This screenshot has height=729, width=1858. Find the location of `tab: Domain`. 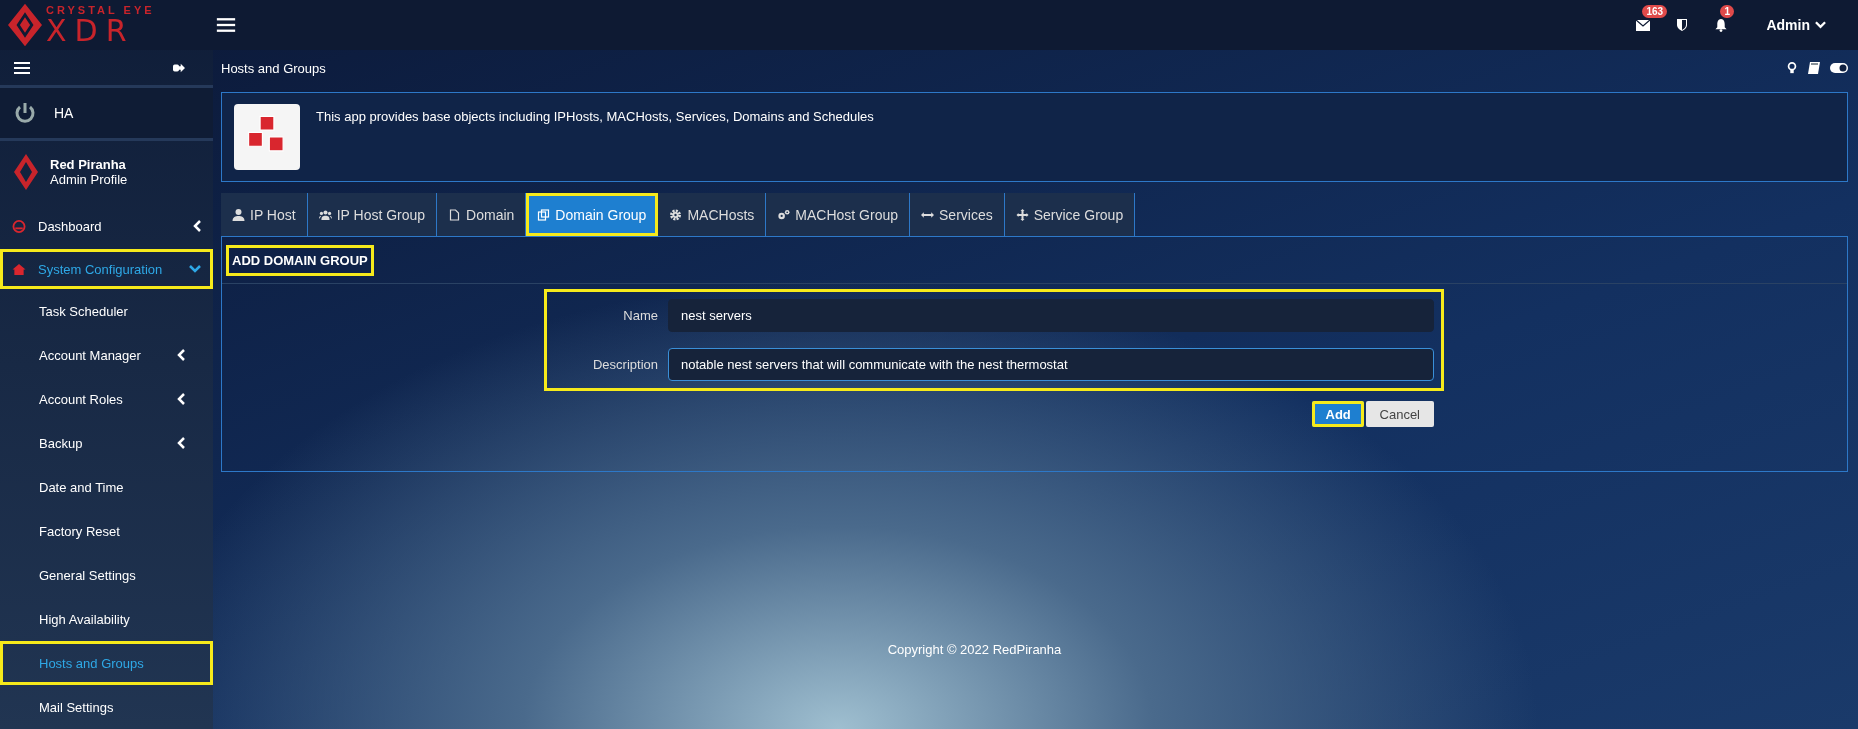

tab: Domain is located at coordinates (482, 214).